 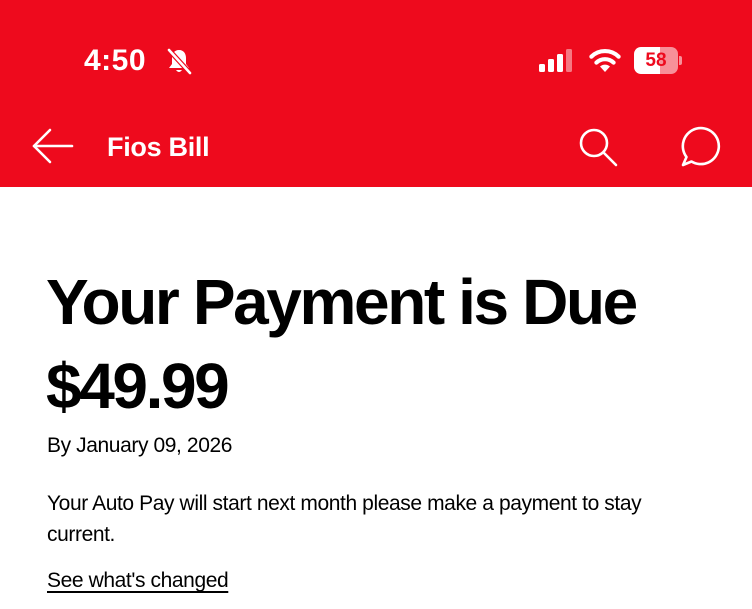 I want to click on cellular-signal-icon, so click(x=555, y=60).